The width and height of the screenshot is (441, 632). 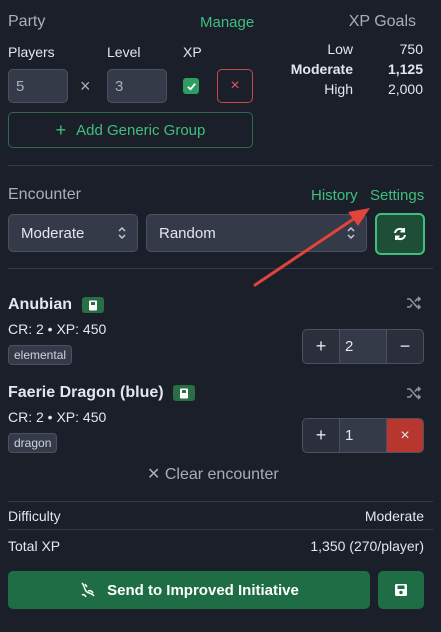 What do you see at coordinates (397, 195) in the screenshot?
I see `settings-link: Settings` at bounding box center [397, 195].